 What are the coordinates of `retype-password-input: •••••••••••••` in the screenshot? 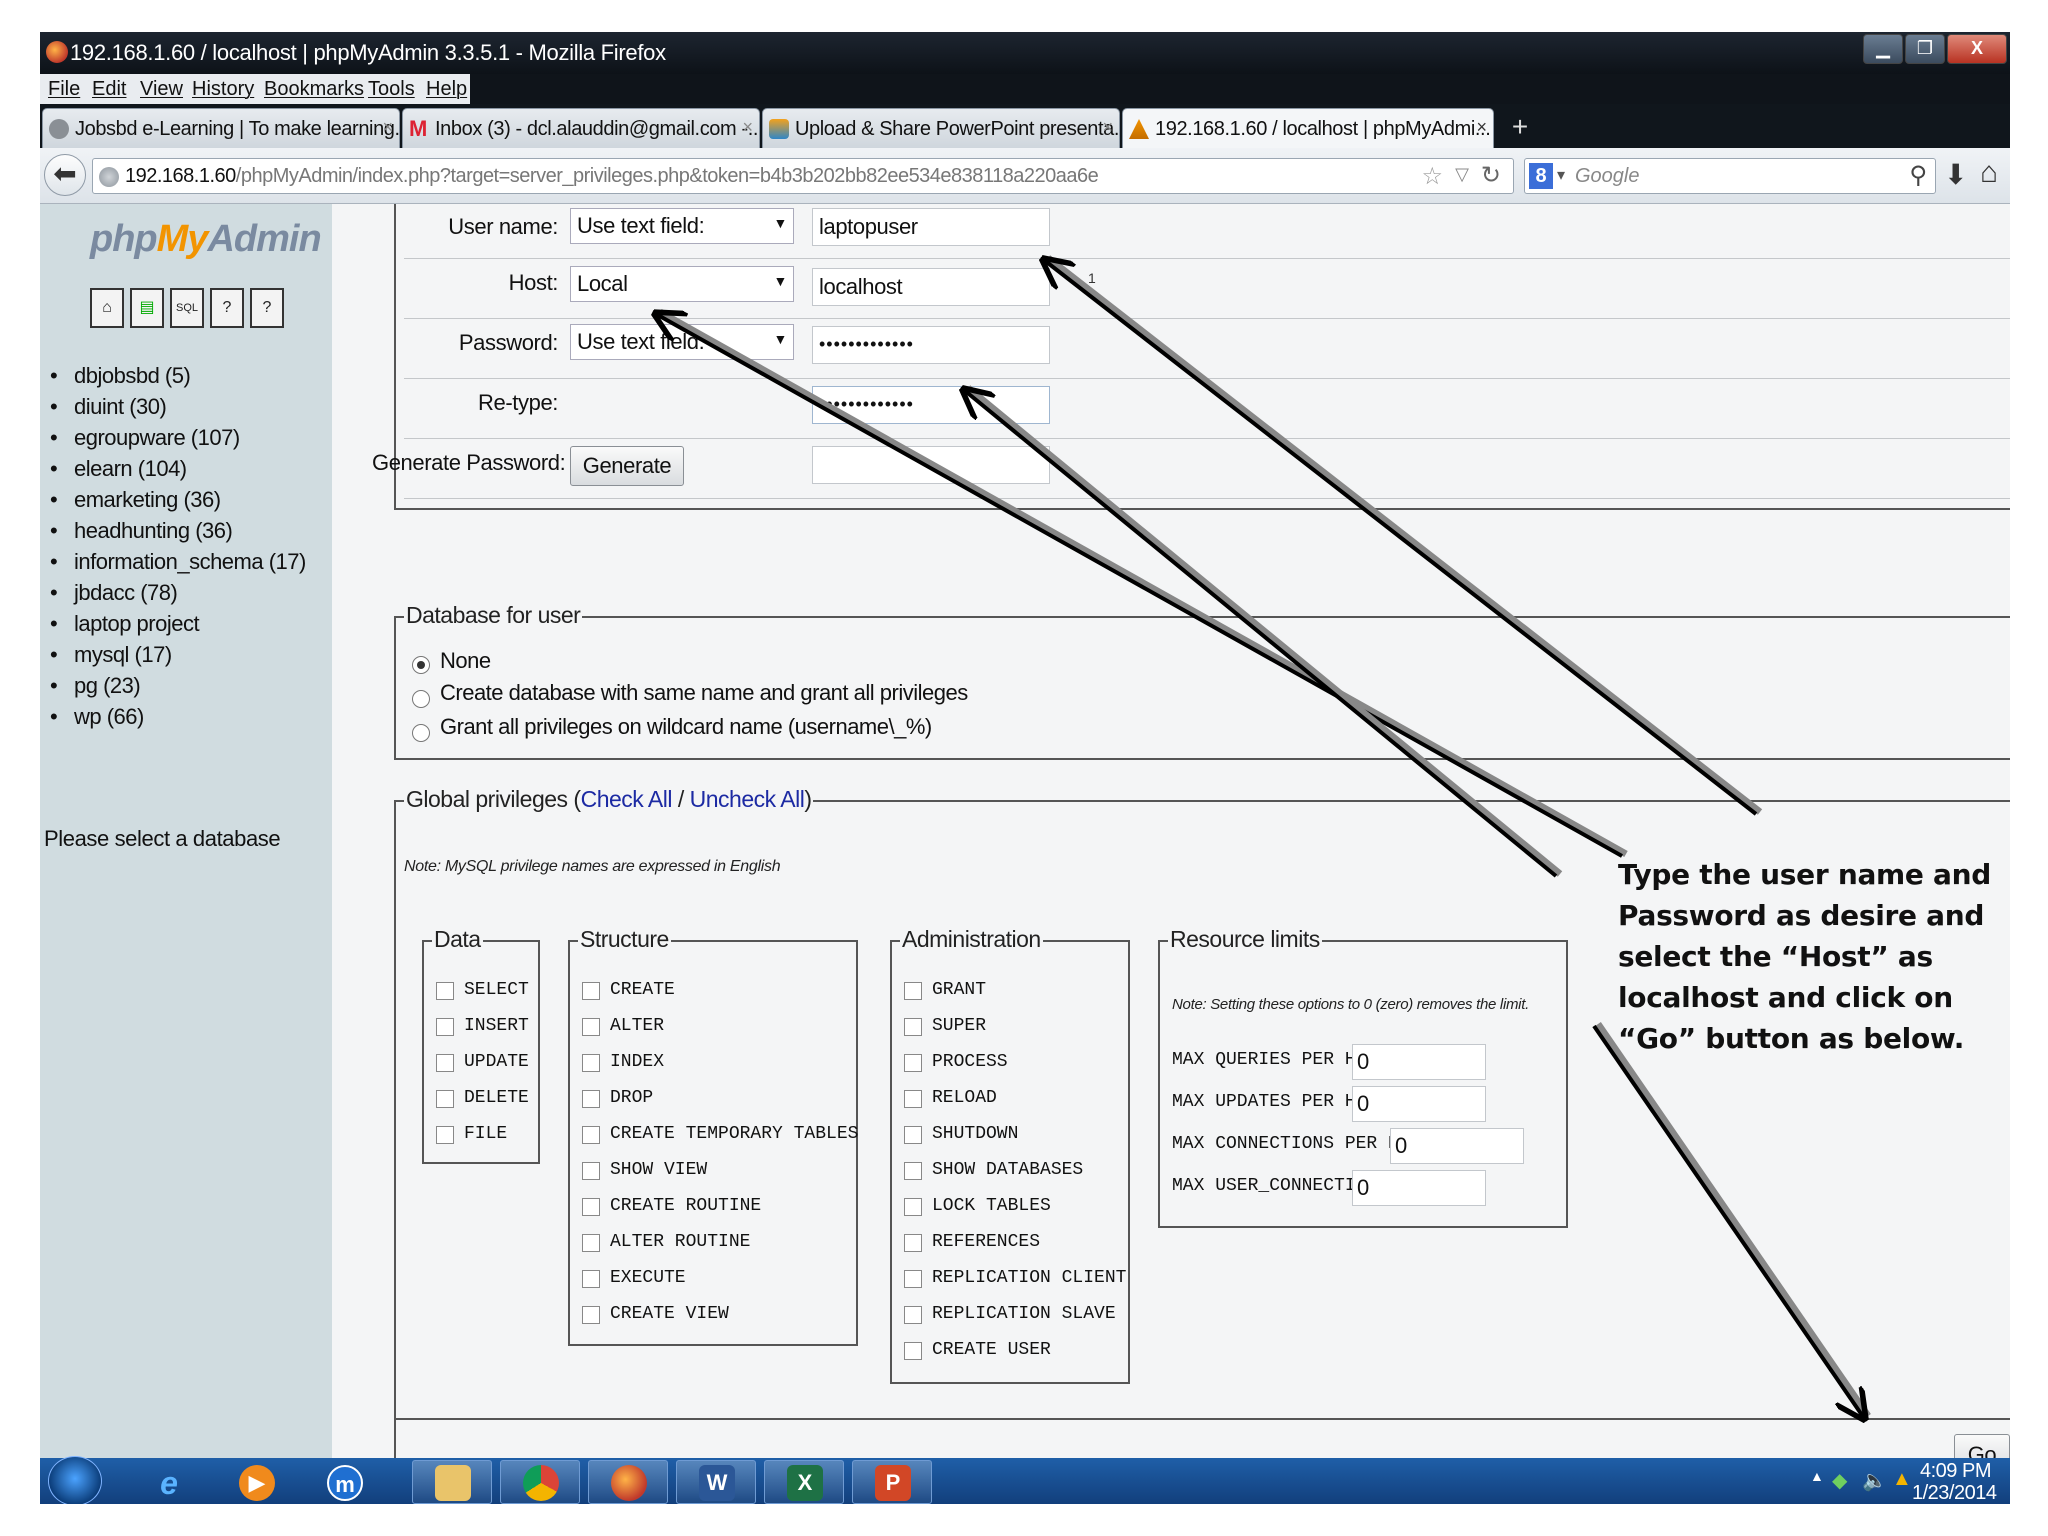 It's located at (931, 405).